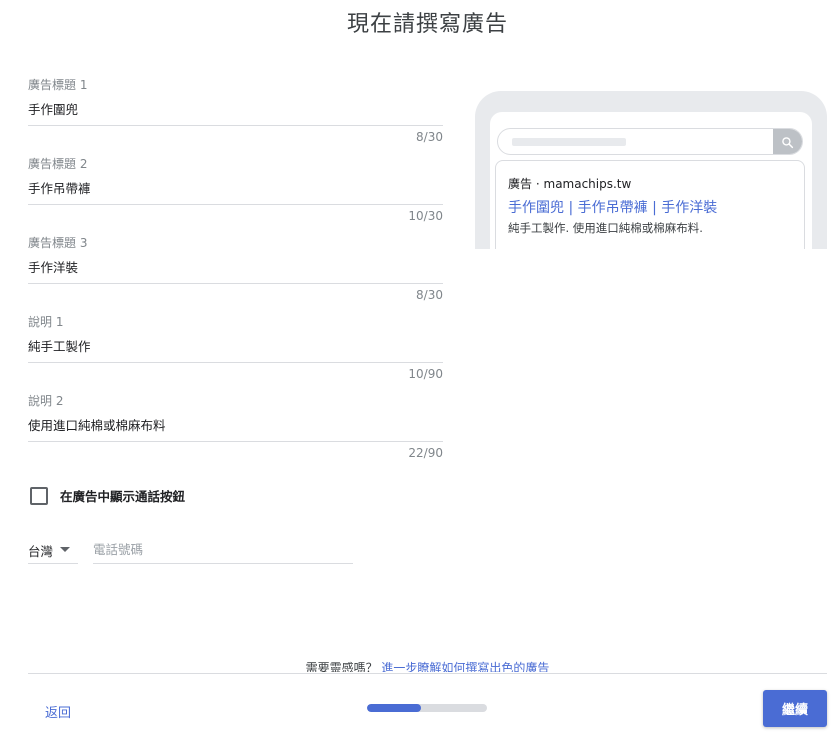  I want to click on description-1-label: 說明 1, so click(46, 322).